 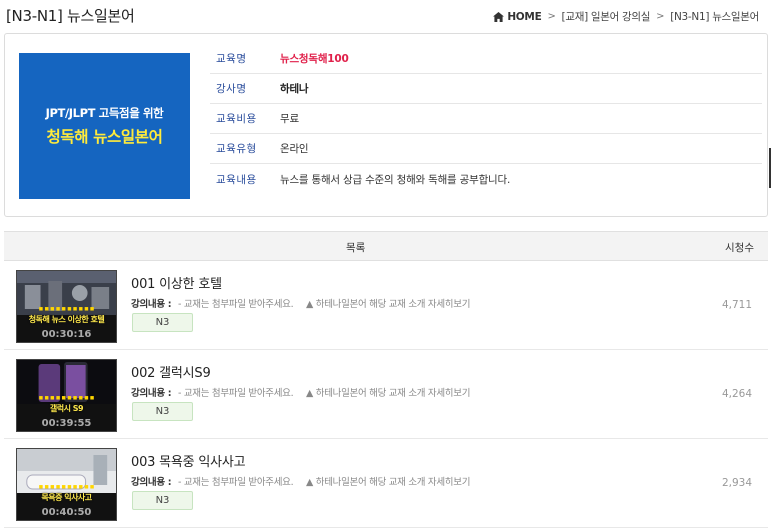 I want to click on list-header-views: 시청수, so click(x=739, y=248).